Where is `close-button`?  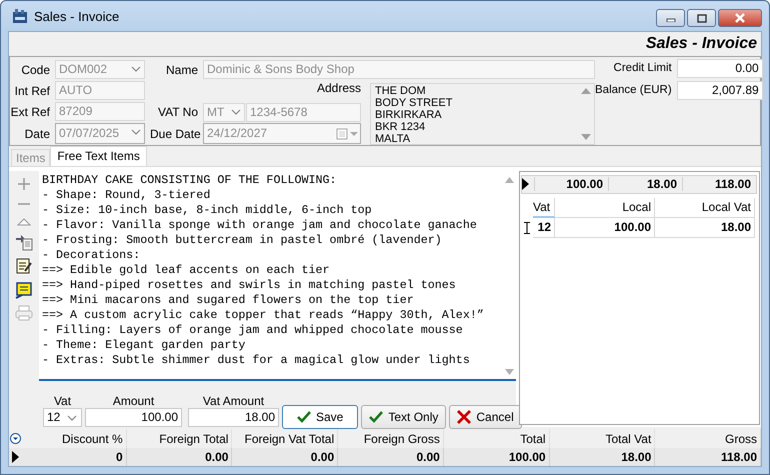 close-button is located at coordinates (740, 18).